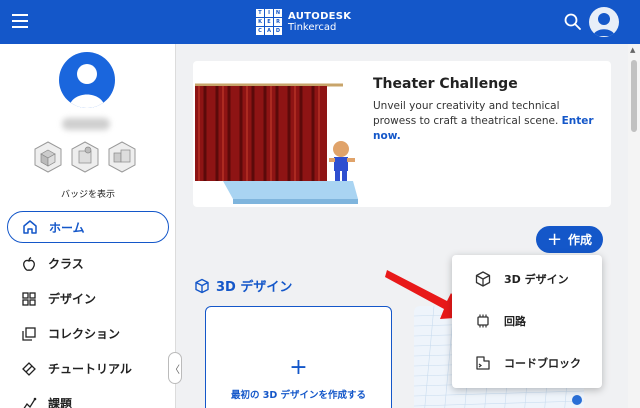 This screenshot has height=408, width=640. What do you see at coordinates (88, 397) in the screenshot?
I see `sidebar-item-assignments: 課題` at bounding box center [88, 397].